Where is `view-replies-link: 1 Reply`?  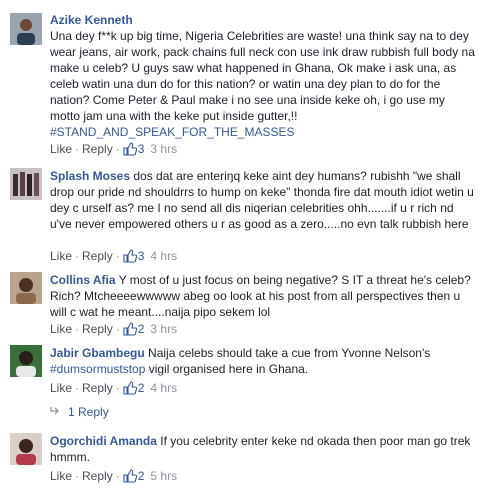 view-replies-link: 1 Reply is located at coordinates (79, 412).